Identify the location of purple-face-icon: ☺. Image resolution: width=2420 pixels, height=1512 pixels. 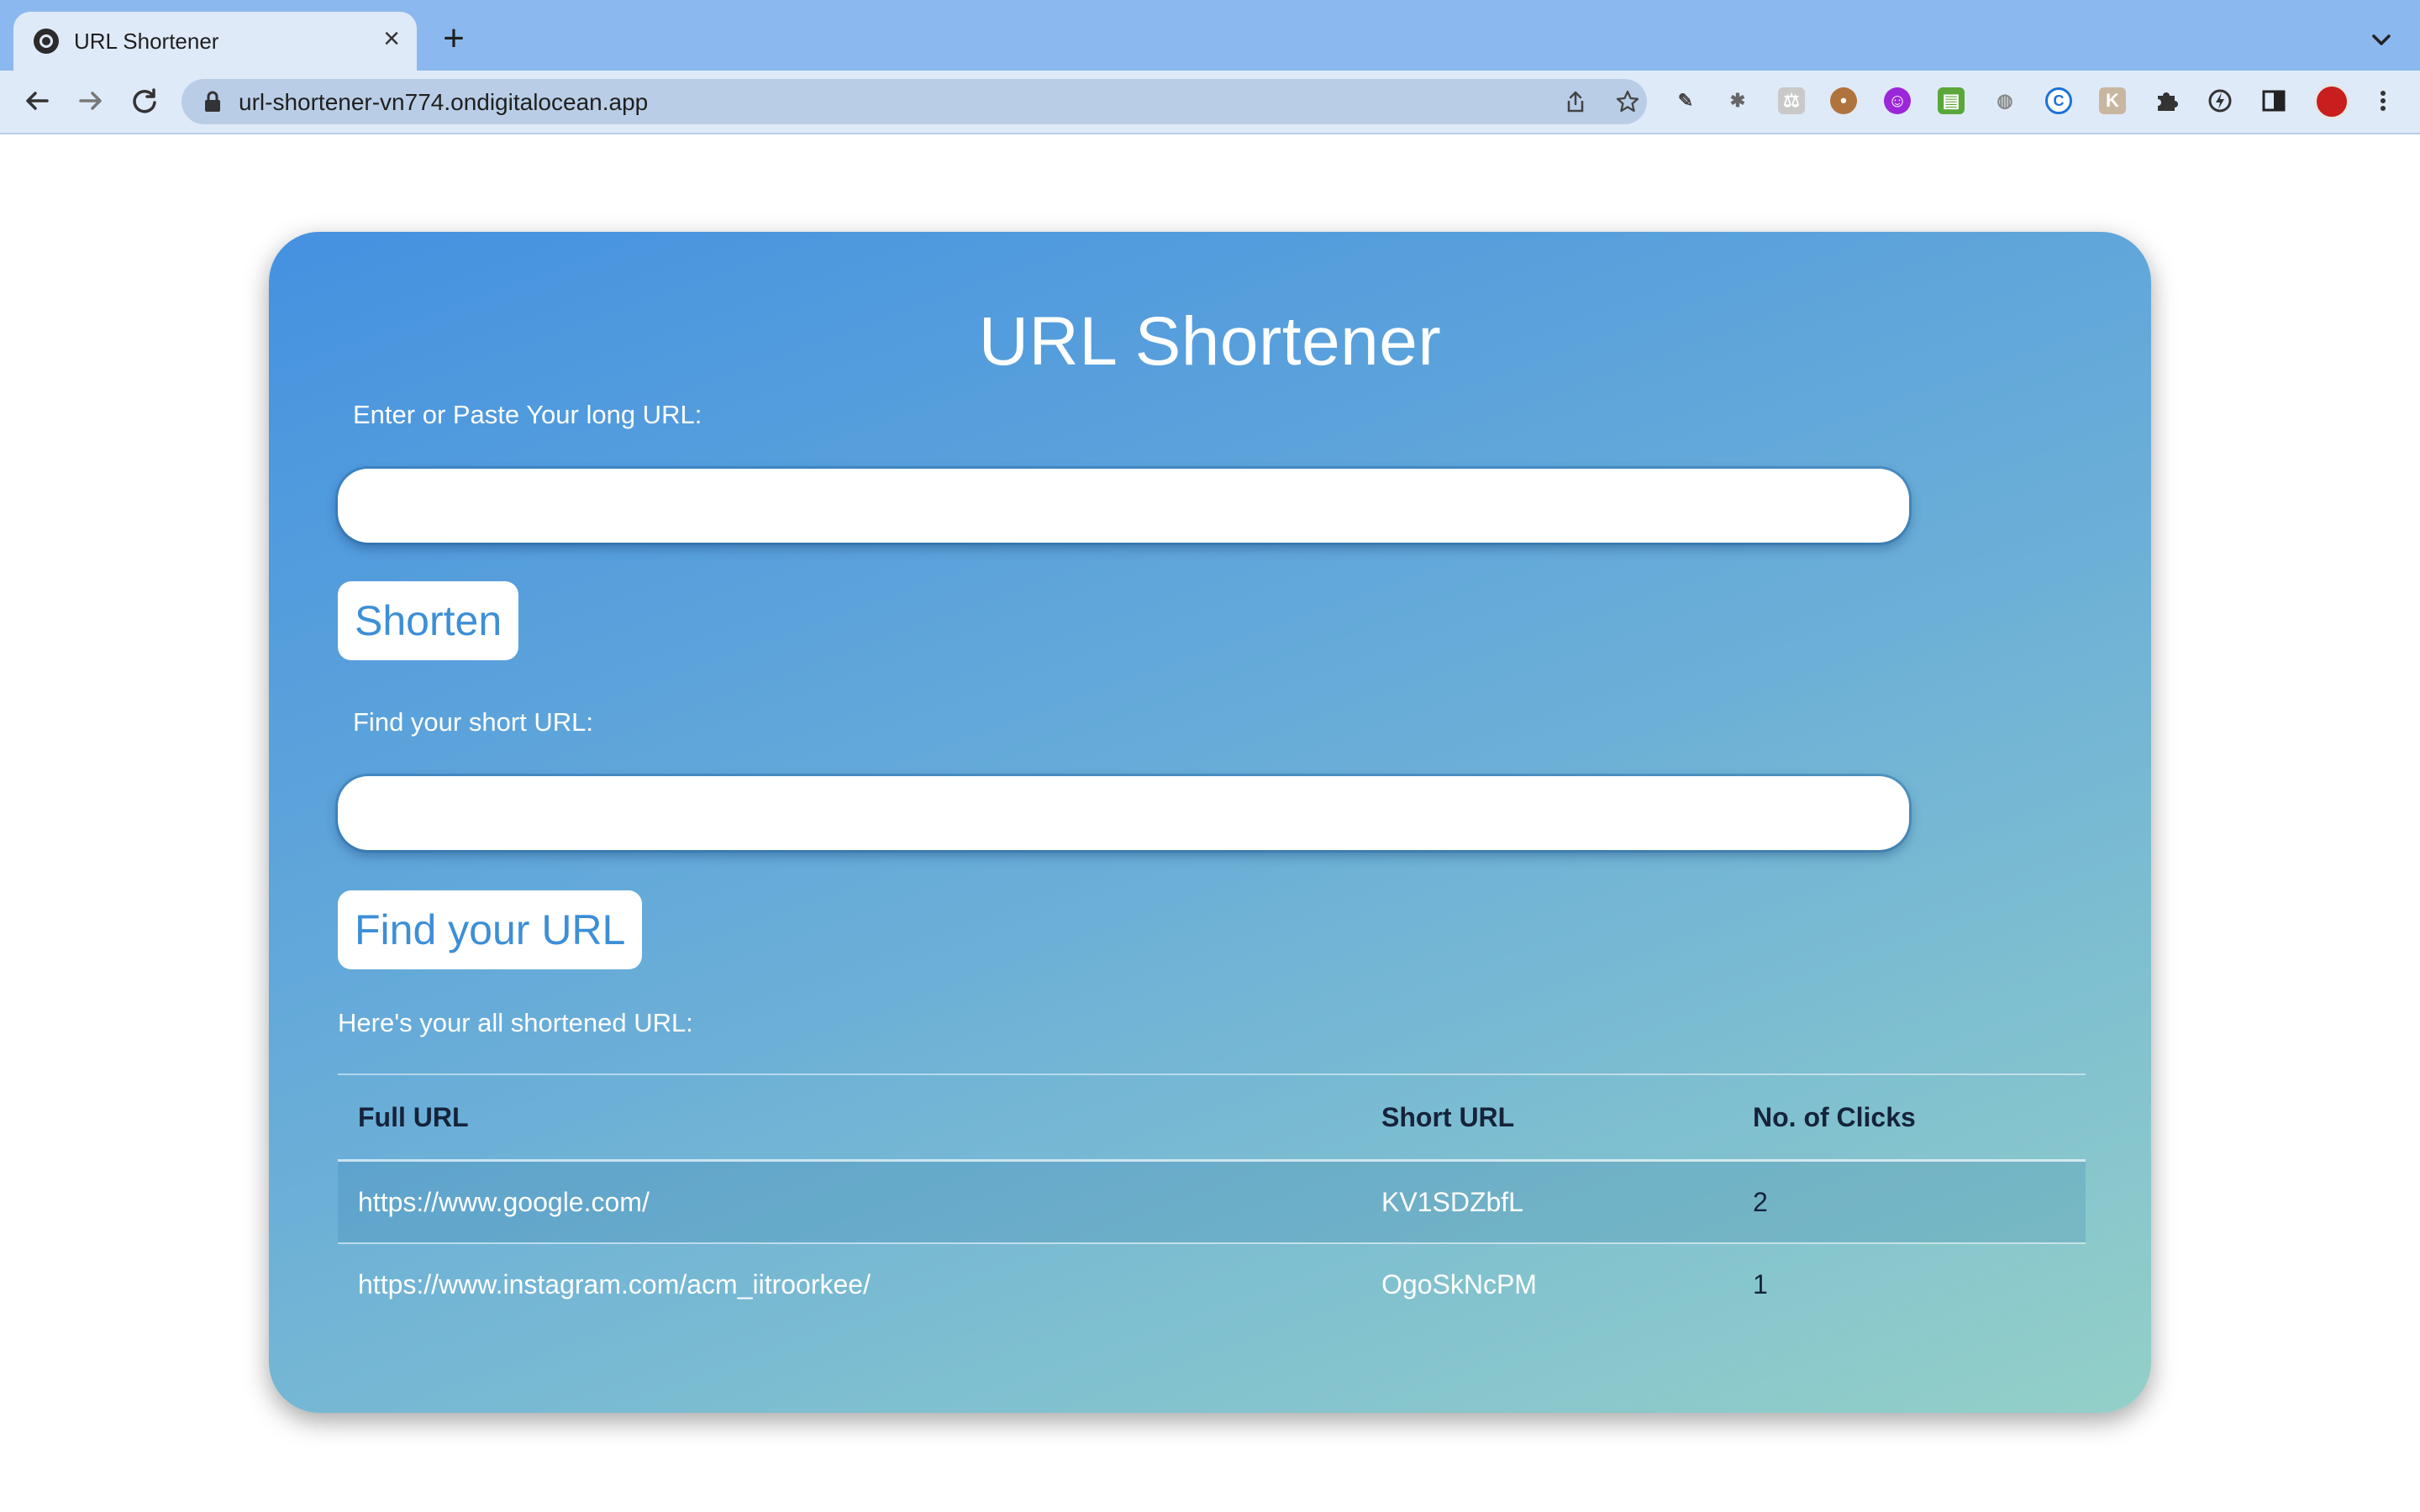
(1898, 100).